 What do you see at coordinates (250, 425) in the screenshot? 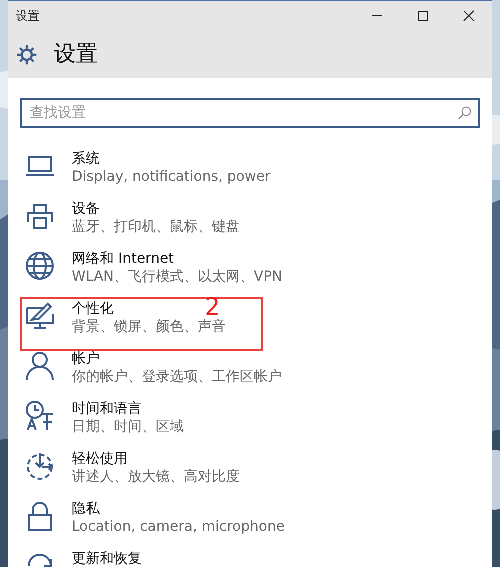
I see `settings-item: 时间和语言 日期、时间、区域` at bounding box center [250, 425].